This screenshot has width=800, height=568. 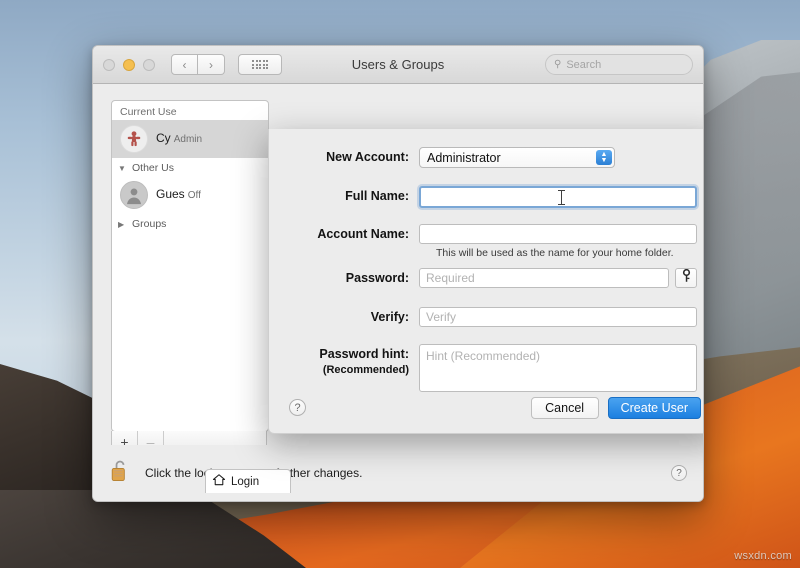 What do you see at coordinates (544, 278) in the screenshot?
I see `password-input: Required` at bounding box center [544, 278].